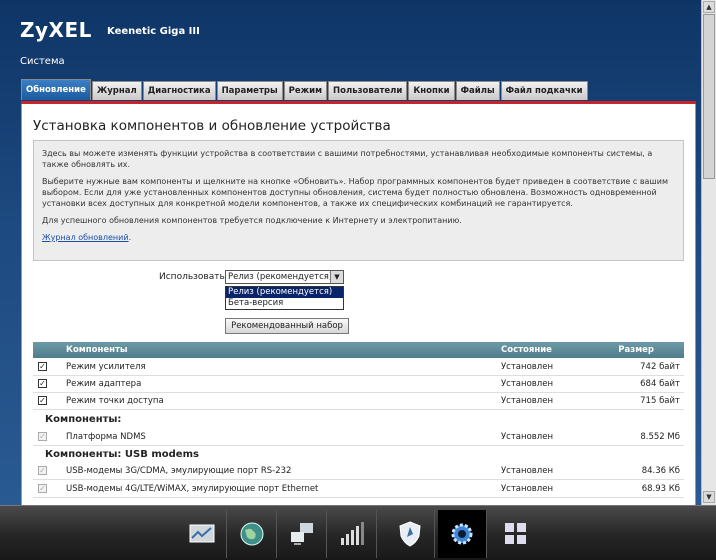 The height and width of the screenshot is (560, 716). I want to click on release-channel-dropdown: Релиз (рекомендуется) Бета-версия, so click(284, 298).